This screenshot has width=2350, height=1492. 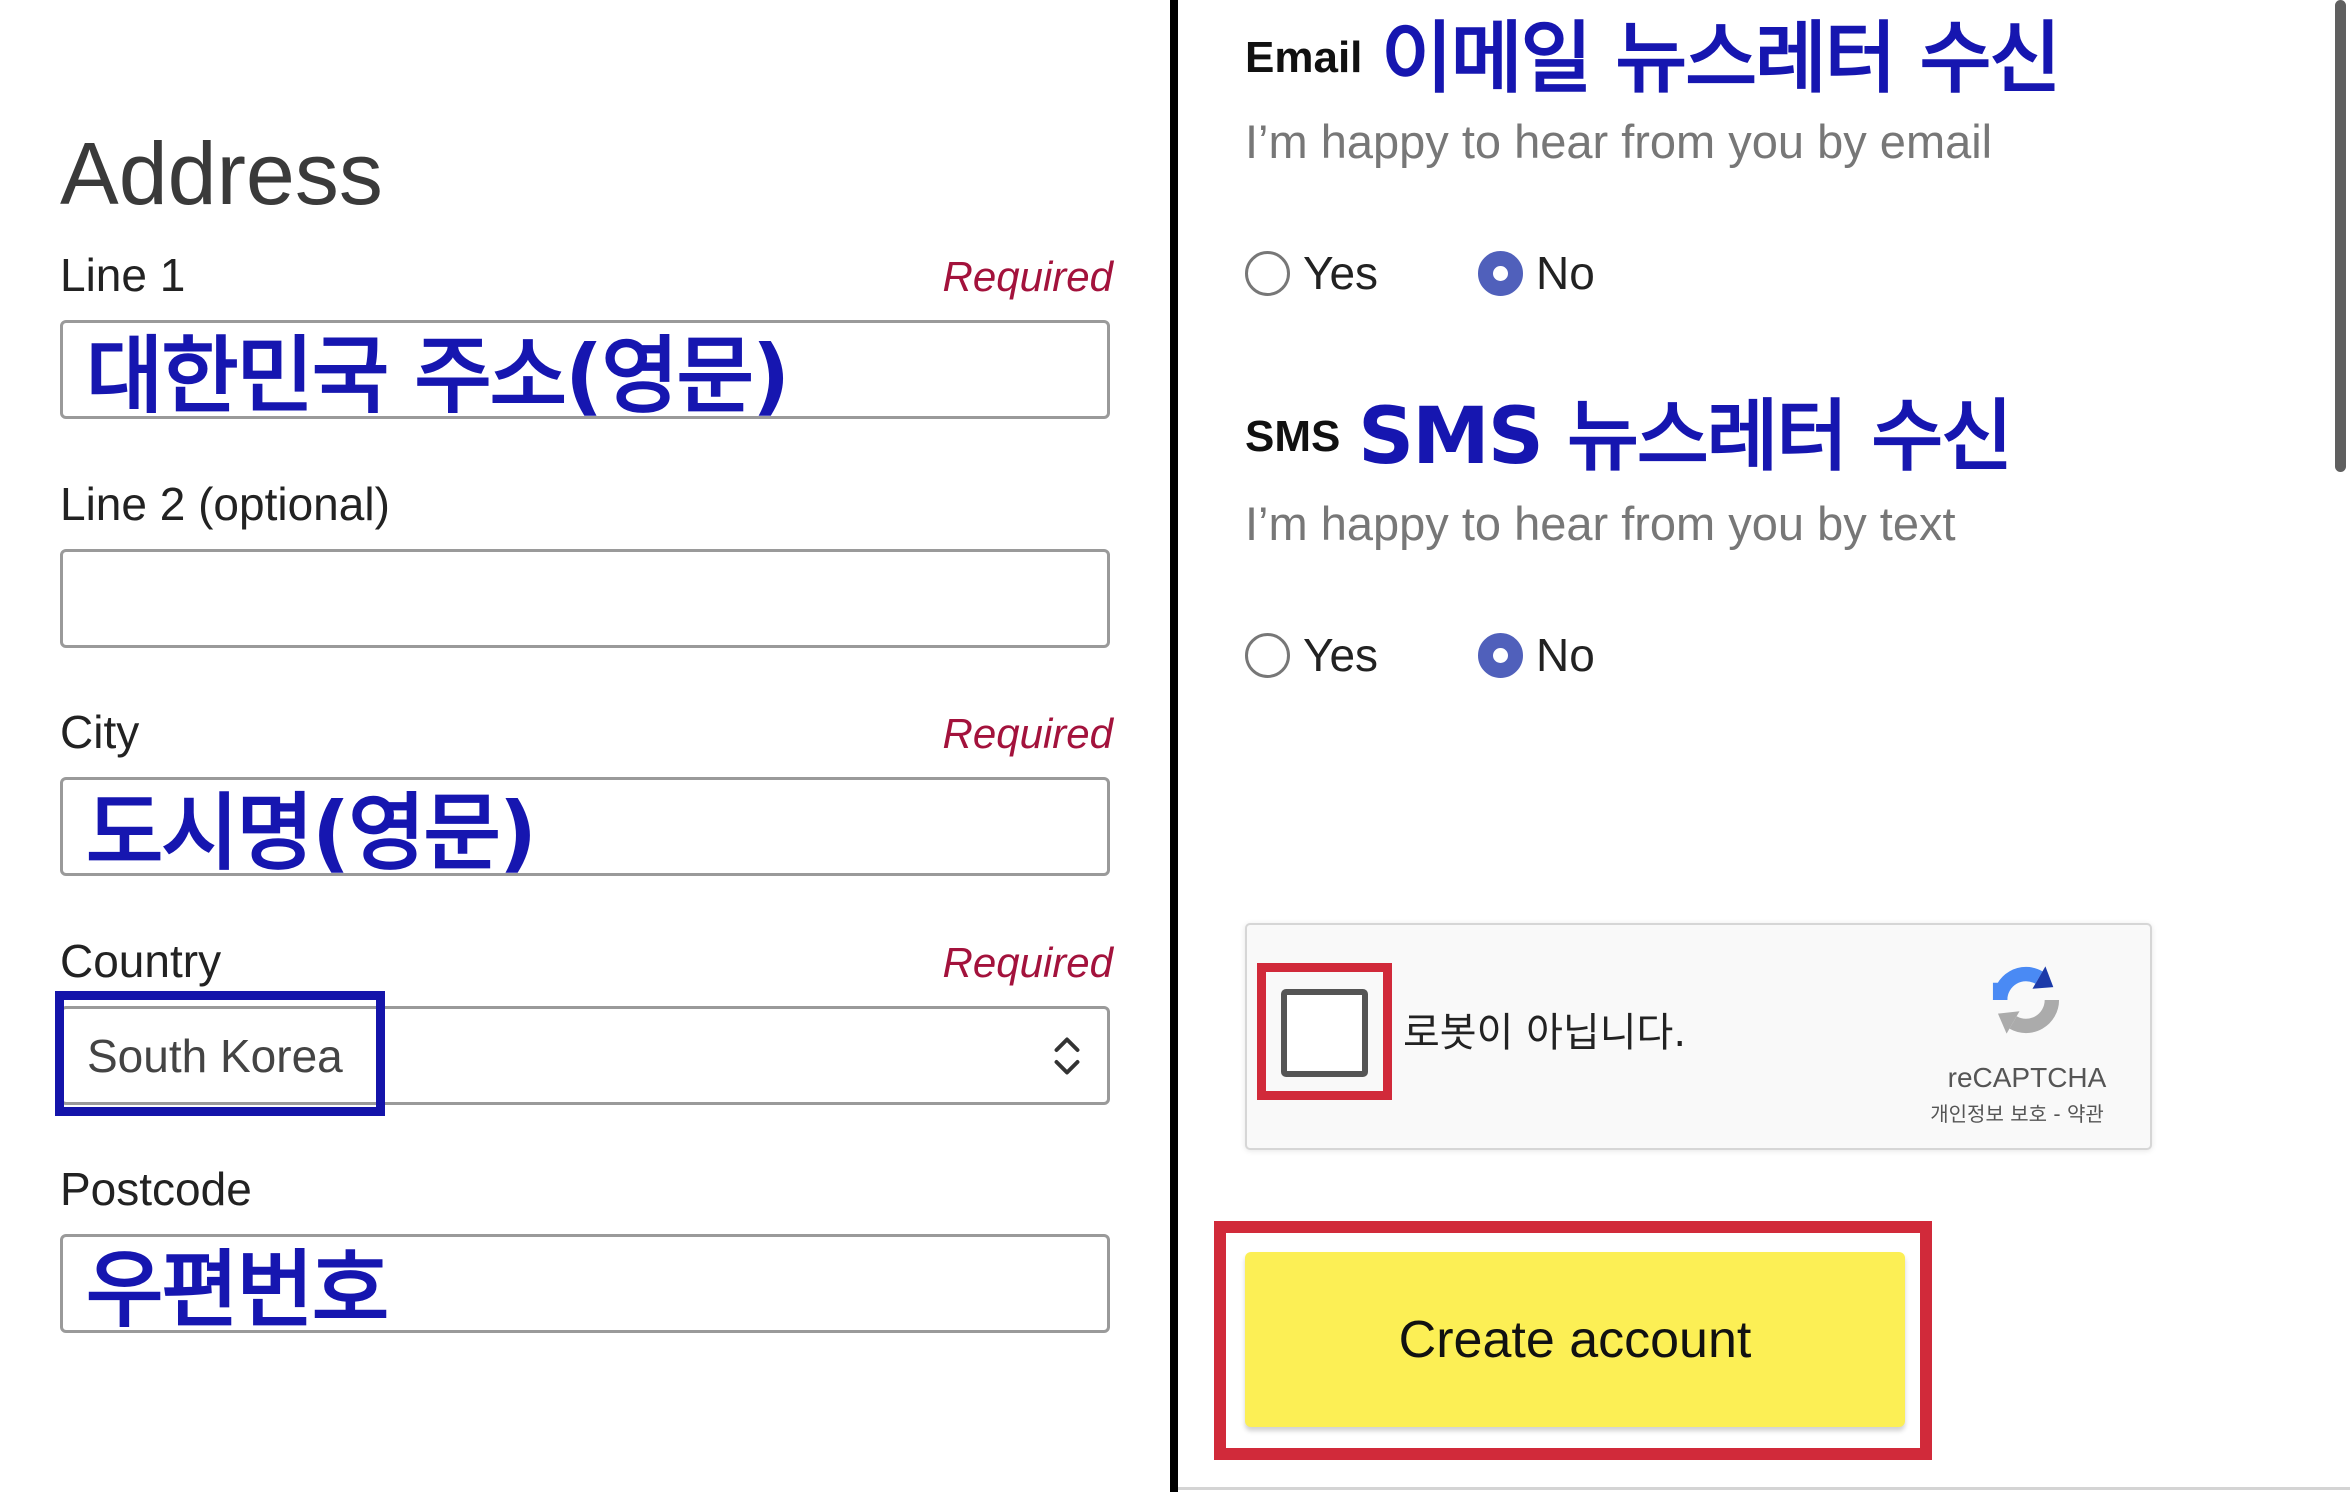 What do you see at coordinates (225, 504) in the screenshot?
I see `line2-label: Line 2 (optional)` at bounding box center [225, 504].